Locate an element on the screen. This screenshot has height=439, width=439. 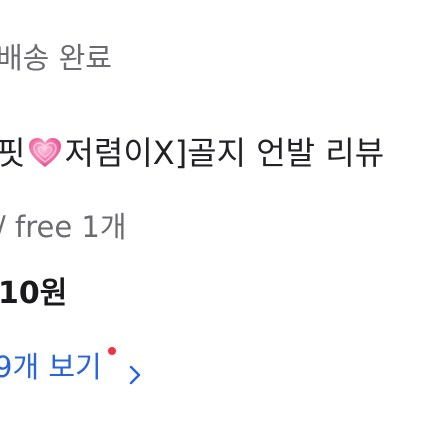
product-title-prefix: 핏 is located at coordinates (13, 153).